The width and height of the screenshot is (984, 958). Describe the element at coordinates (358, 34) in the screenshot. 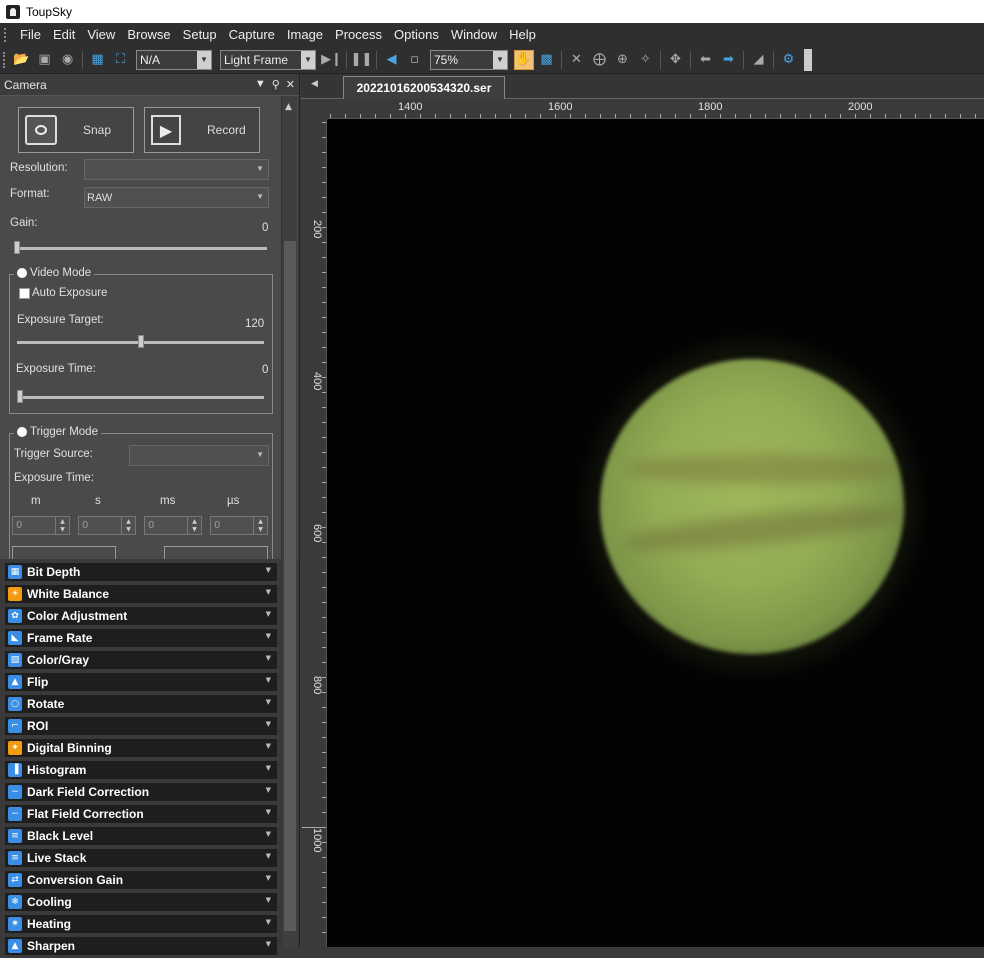

I see `menu-process: Process` at that location.